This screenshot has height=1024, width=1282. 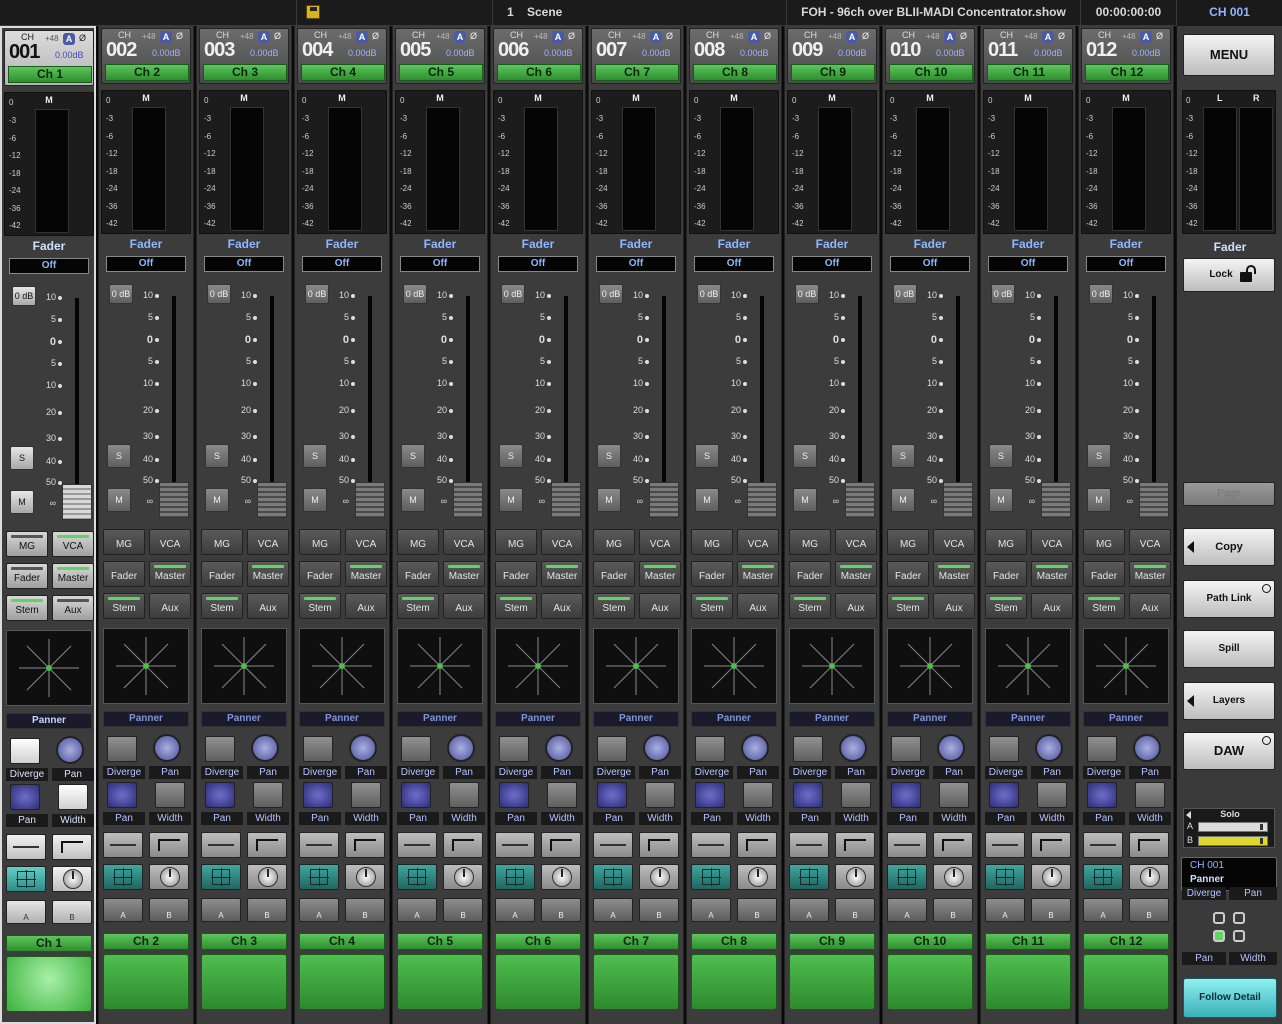 I want to click on save-cell, so click(x=394, y=13).